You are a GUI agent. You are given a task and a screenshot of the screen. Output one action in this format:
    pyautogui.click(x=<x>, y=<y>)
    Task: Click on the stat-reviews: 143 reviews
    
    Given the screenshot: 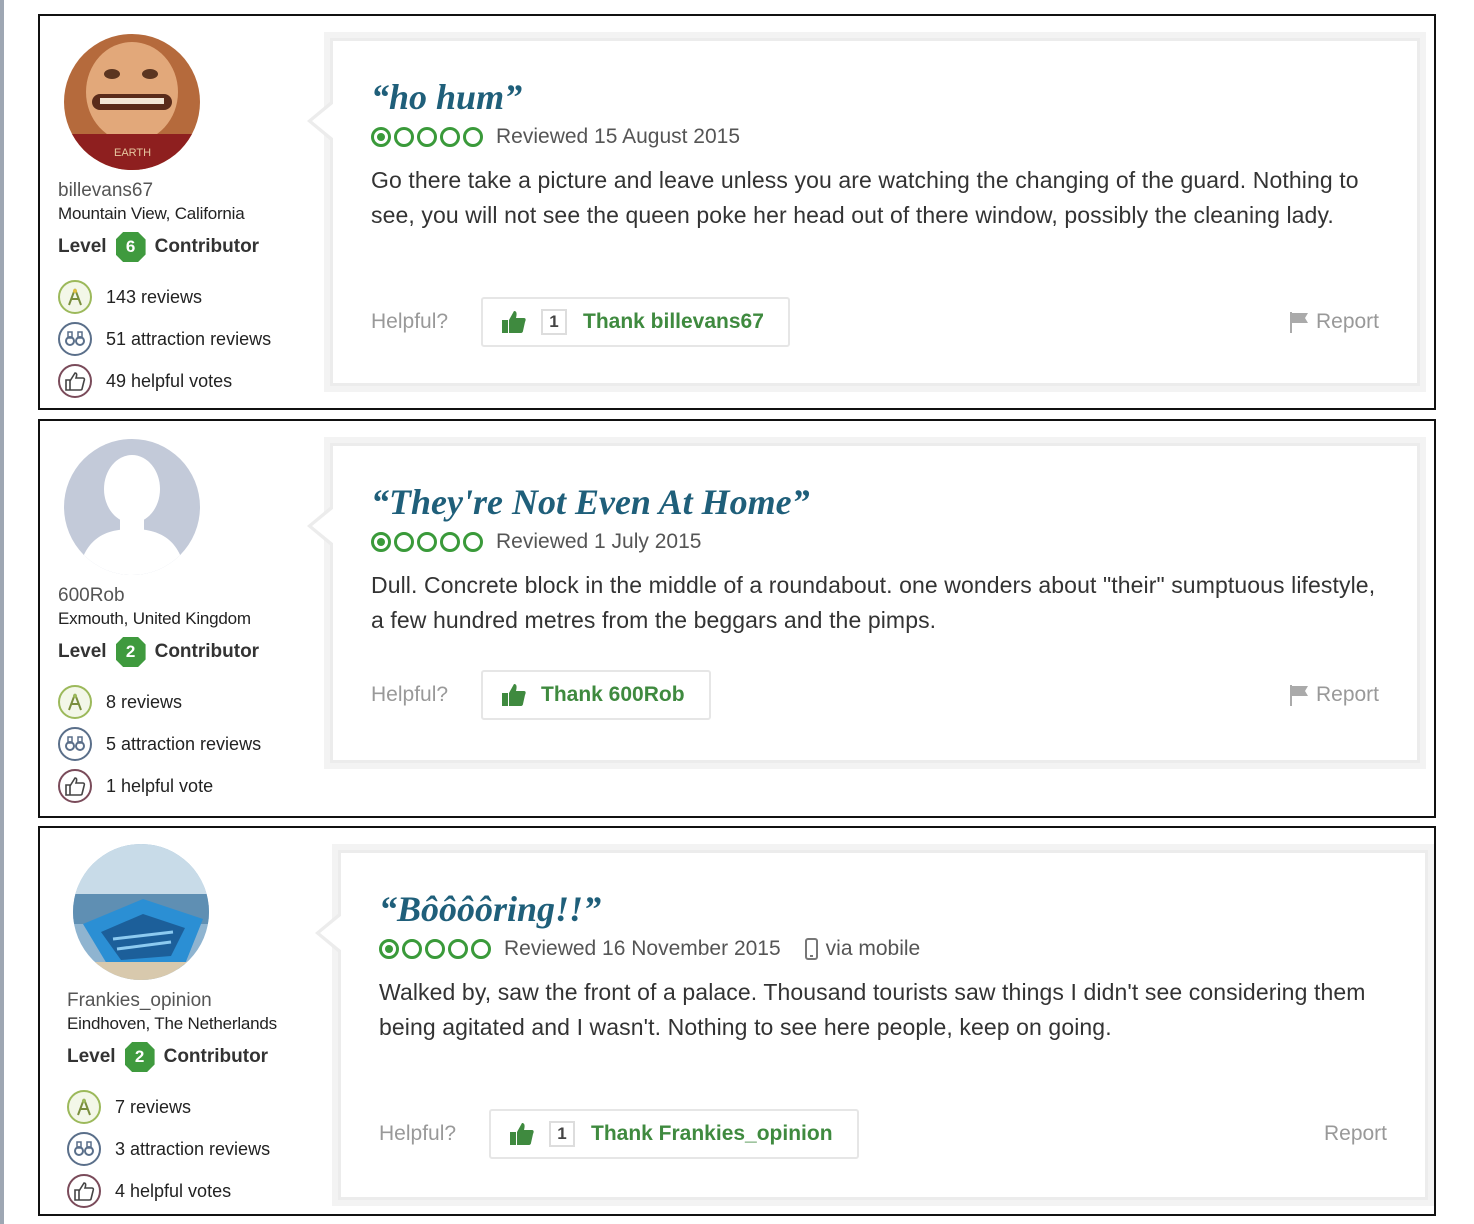 What is the action you would take?
    pyautogui.click(x=188, y=297)
    